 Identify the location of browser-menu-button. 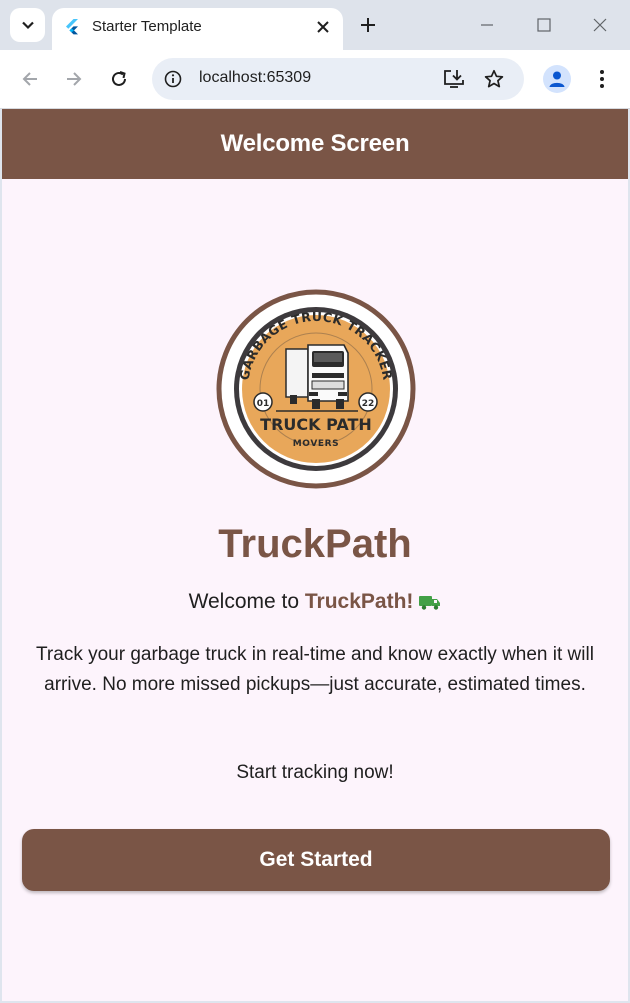
(602, 79).